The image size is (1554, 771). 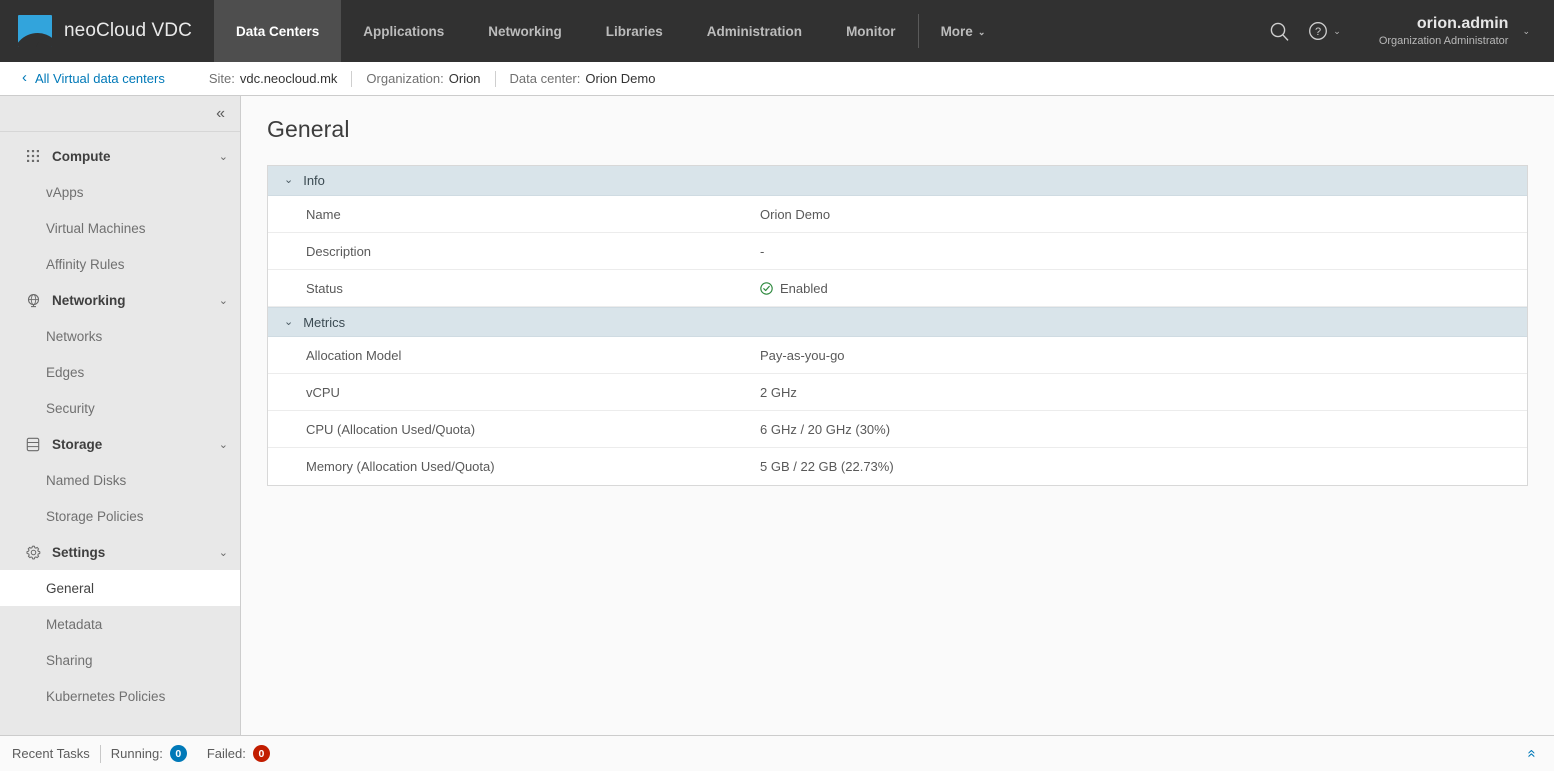 What do you see at coordinates (221, 78) in the screenshot?
I see `breadcrumb-site-label: Site:` at bounding box center [221, 78].